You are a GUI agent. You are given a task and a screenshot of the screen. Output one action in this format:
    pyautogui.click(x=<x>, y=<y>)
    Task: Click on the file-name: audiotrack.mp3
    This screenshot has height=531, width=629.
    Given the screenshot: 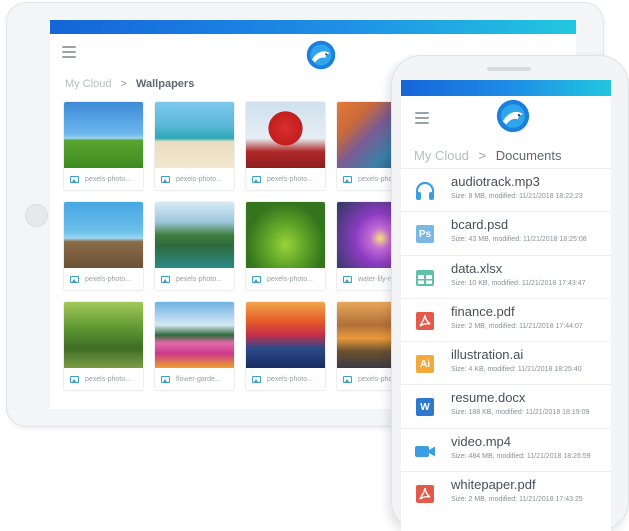 What is the action you would take?
    pyautogui.click(x=495, y=181)
    